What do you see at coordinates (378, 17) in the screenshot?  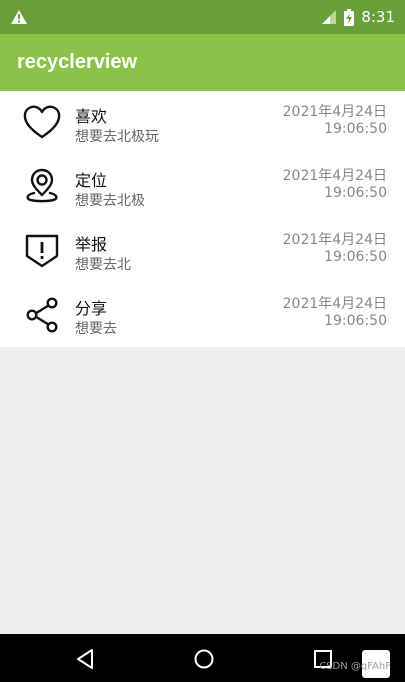 I see `status-time: 8:31` at bounding box center [378, 17].